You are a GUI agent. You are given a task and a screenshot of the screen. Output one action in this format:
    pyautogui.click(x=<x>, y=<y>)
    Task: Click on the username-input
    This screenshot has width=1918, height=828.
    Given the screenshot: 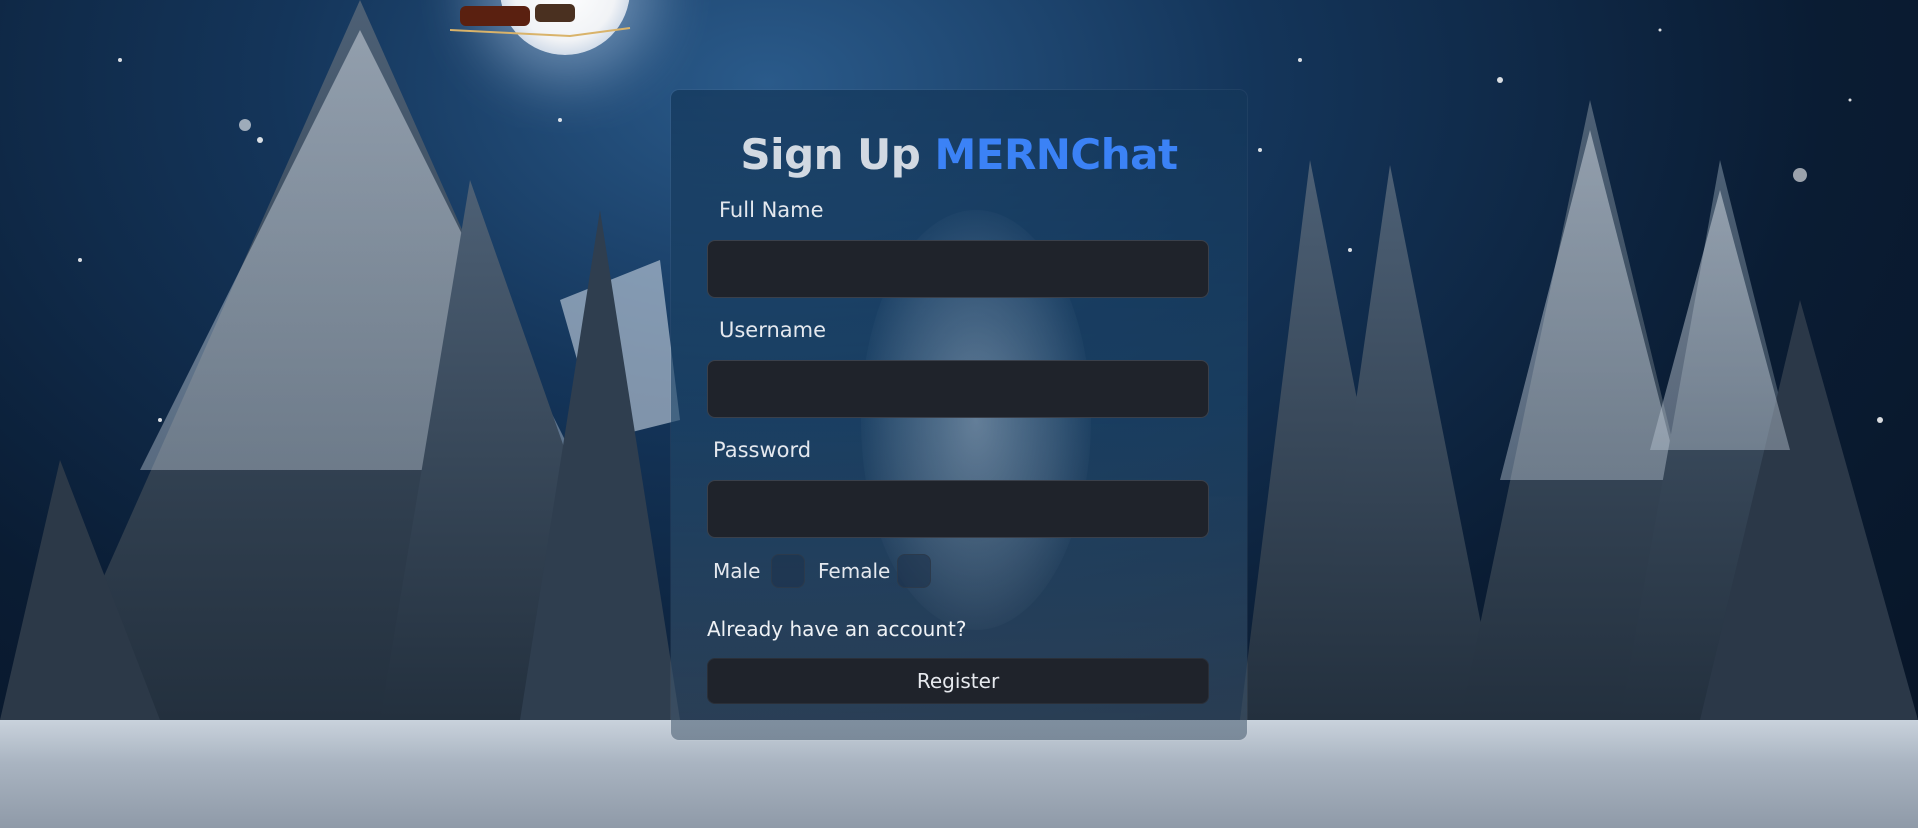 What is the action you would take?
    pyautogui.click(x=958, y=389)
    